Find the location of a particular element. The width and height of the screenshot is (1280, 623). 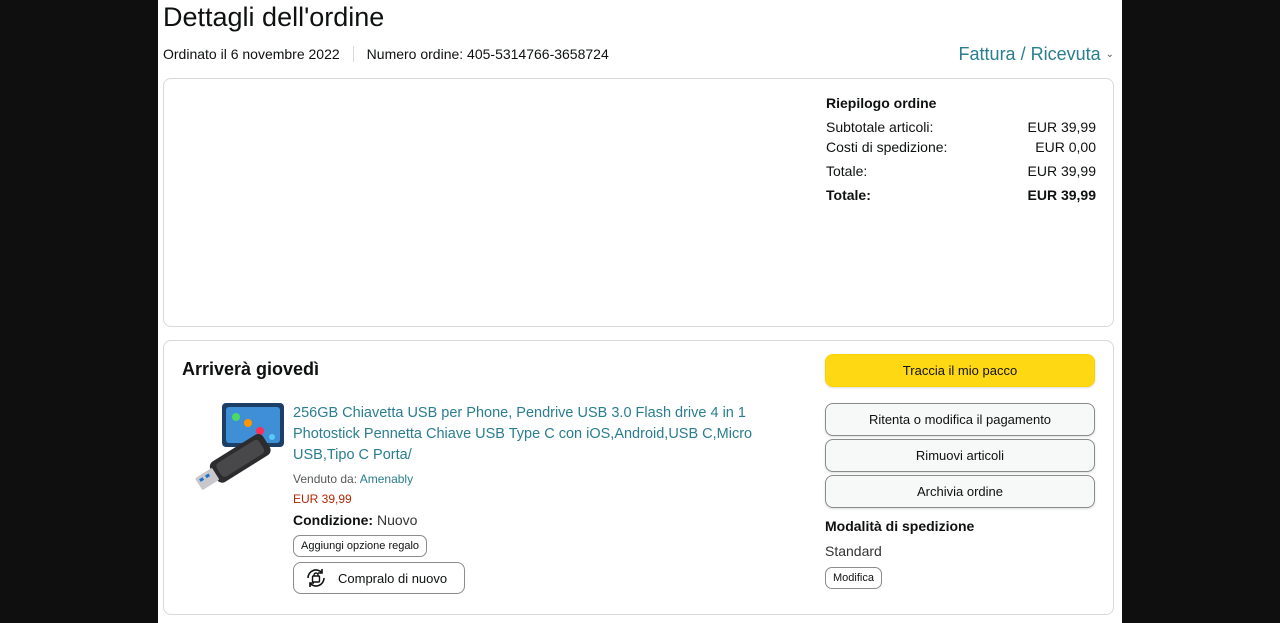

summary-value: EUR 0,00 is located at coordinates (1065, 147).